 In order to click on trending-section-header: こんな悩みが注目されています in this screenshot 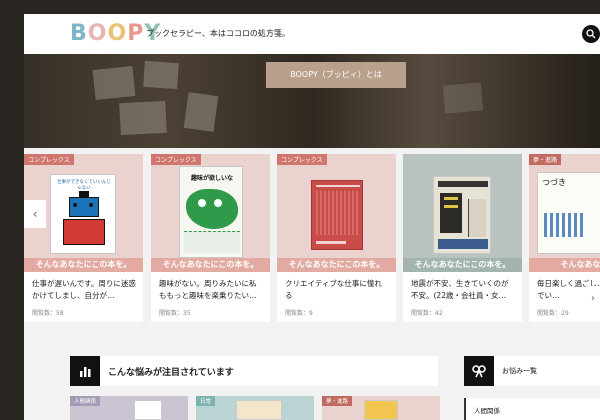, I will do `click(254, 371)`.